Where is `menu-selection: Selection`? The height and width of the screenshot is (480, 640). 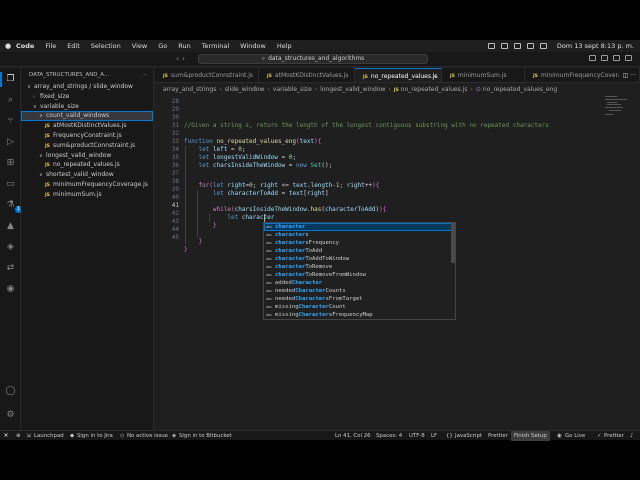
menu-selection: Selection is located at coordinates (106, 46).